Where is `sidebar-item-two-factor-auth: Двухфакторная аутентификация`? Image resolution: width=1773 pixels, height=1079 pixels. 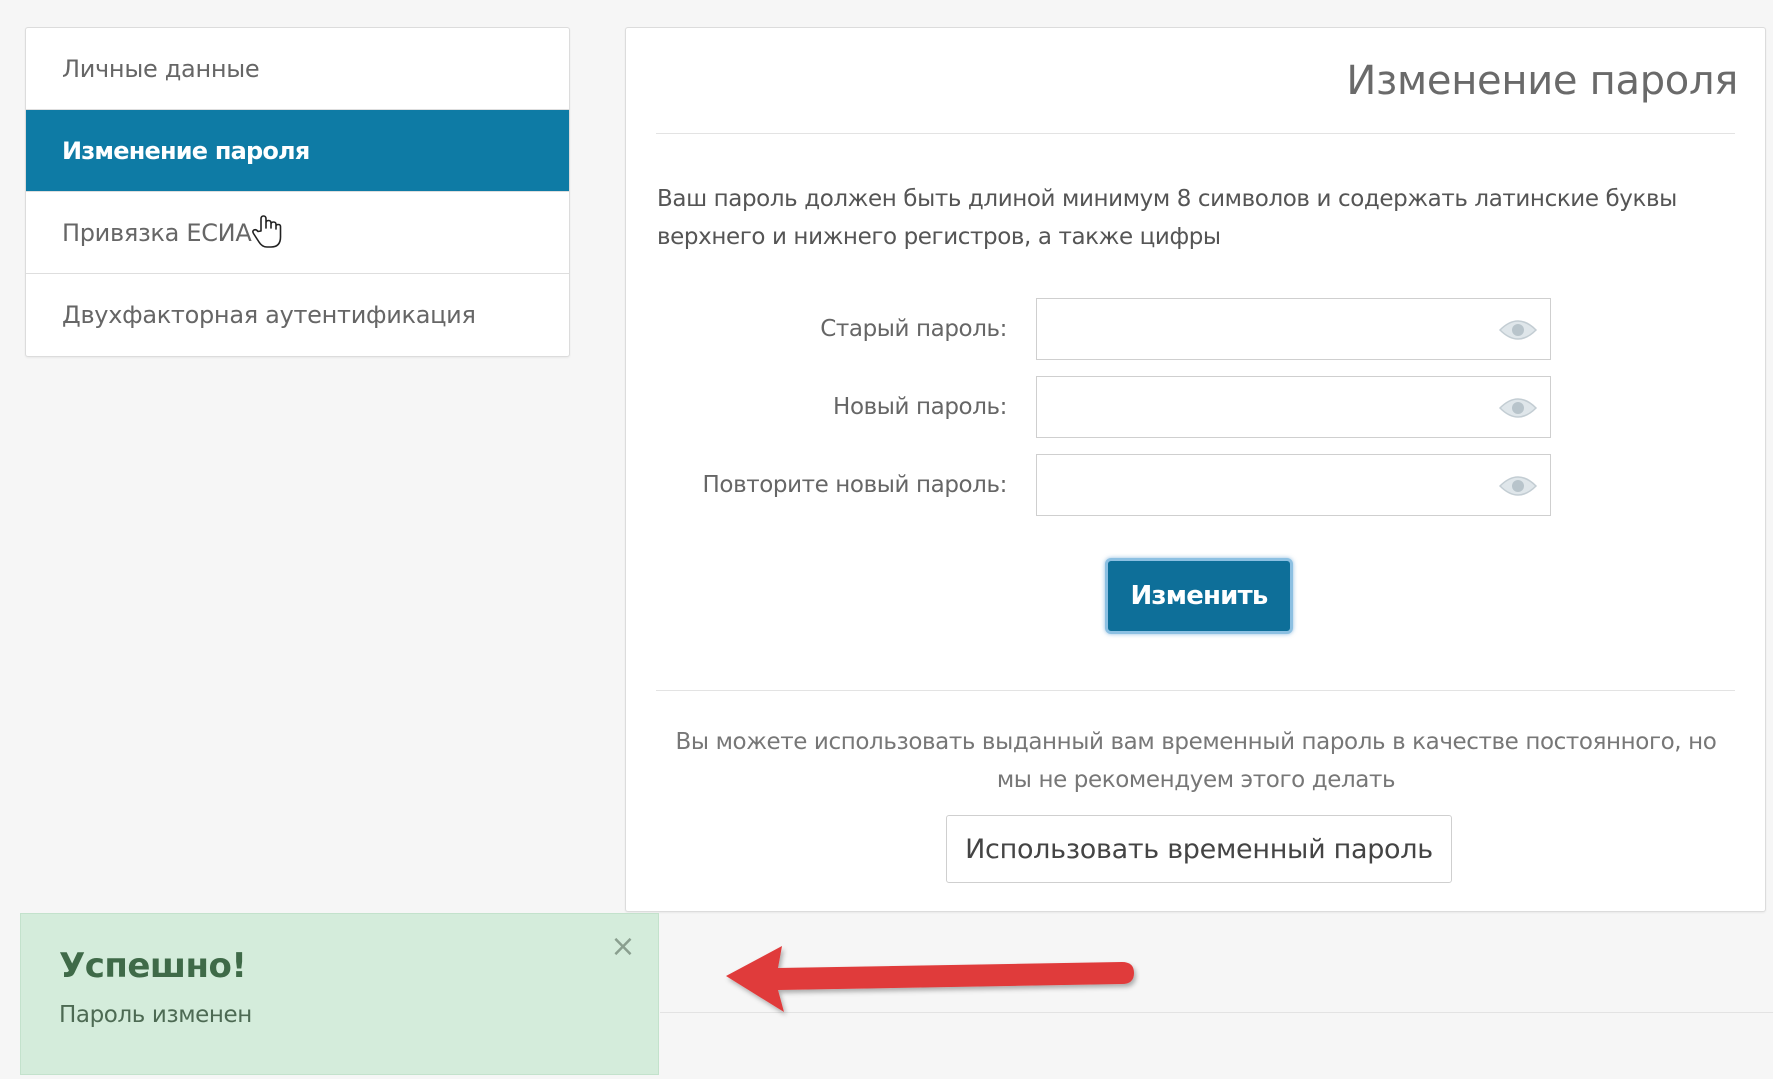 sidebar-item-two-factor-auth: Двухфакторная аутентификация is located at coordinates (297, 315).